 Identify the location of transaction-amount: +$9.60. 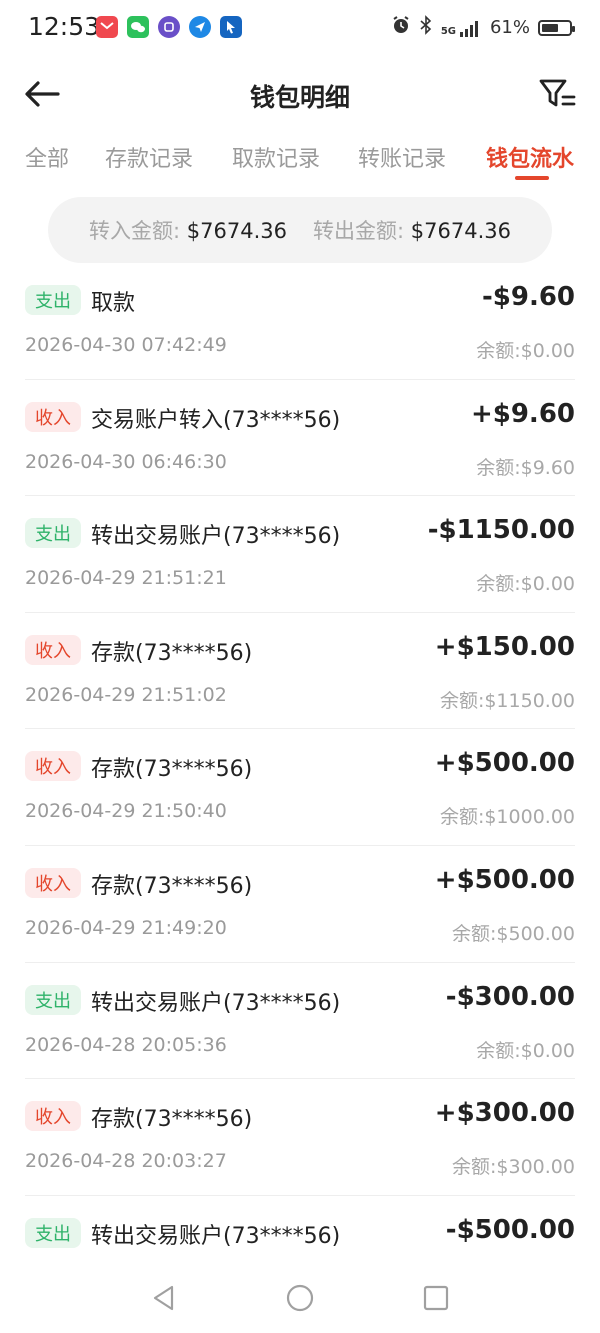
(522, 413).